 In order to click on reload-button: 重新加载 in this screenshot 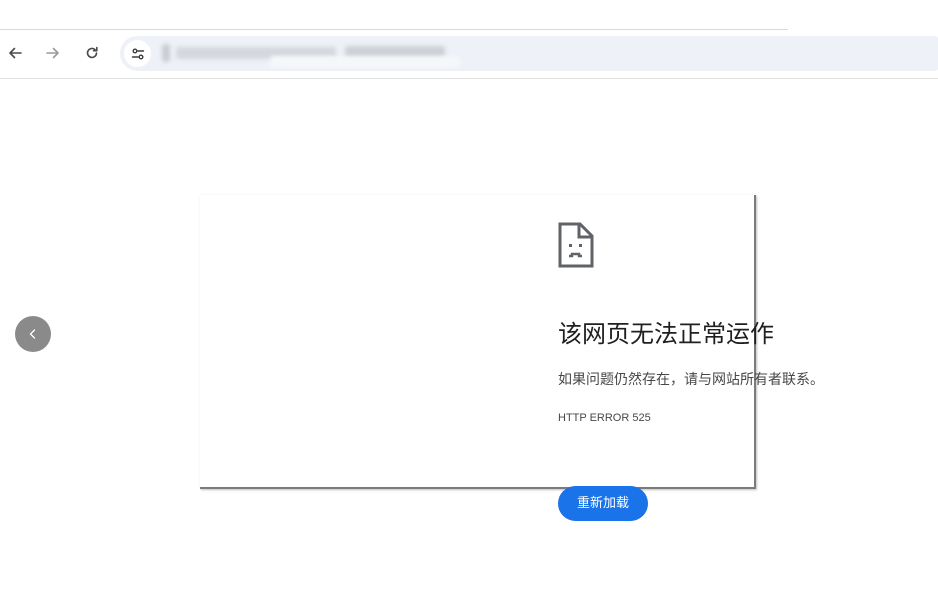, I will do `click(603, 503)`.